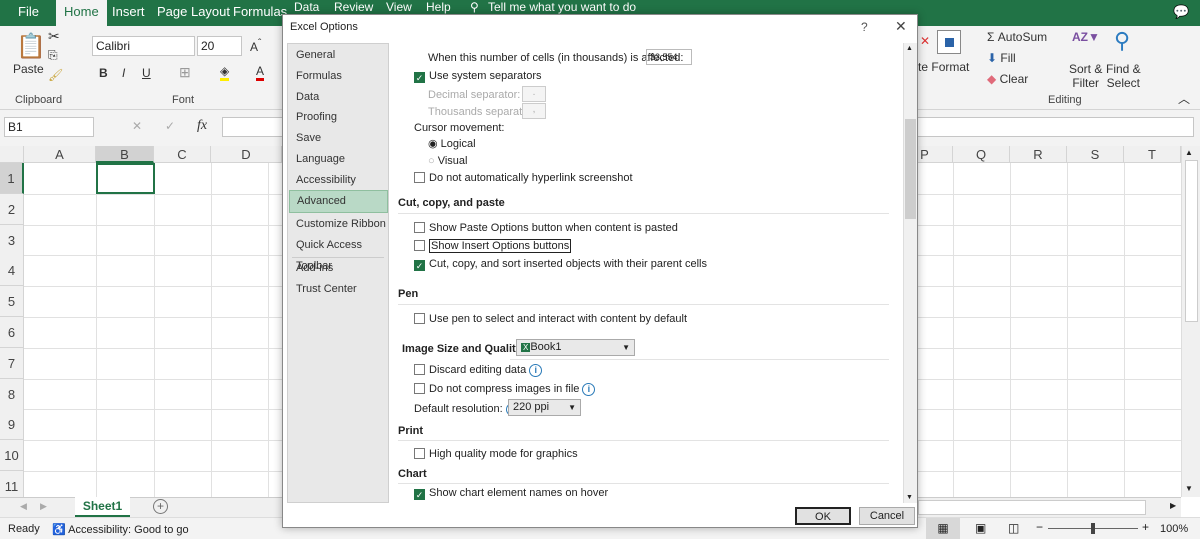 Image resolution: width=1200 pixels, height=539 pixels. What do you see at coordinates (125, 178) in the screenshot?
I see `selected-cell` at bounding box center [125, 178].